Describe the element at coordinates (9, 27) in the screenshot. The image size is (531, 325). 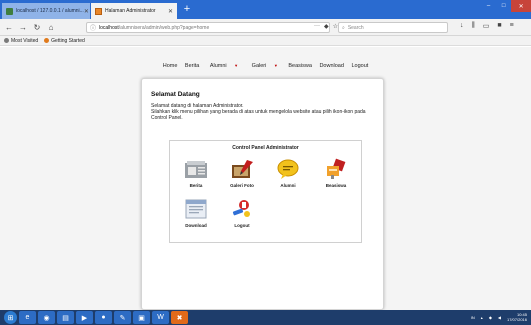
I see `back-icon: ←` at that location.